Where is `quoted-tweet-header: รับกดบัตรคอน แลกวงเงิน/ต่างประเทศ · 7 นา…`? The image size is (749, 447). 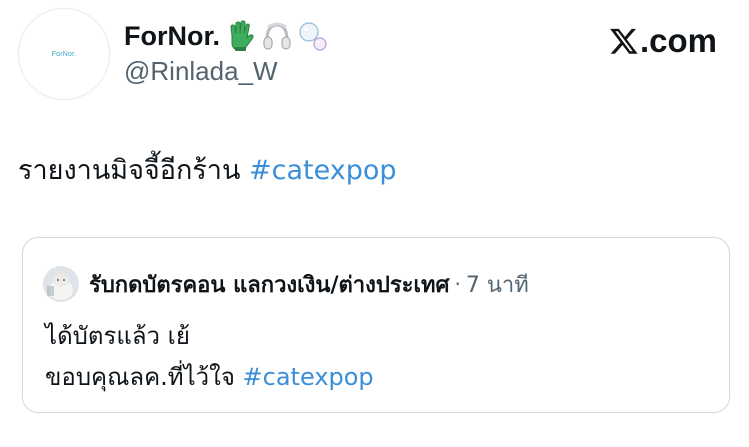
quoted-tweet-header: รับกดบัตรคอน แลกวงเงิน/ต่างประเทศ · 7 นา… is located at coordinates (286, 284).